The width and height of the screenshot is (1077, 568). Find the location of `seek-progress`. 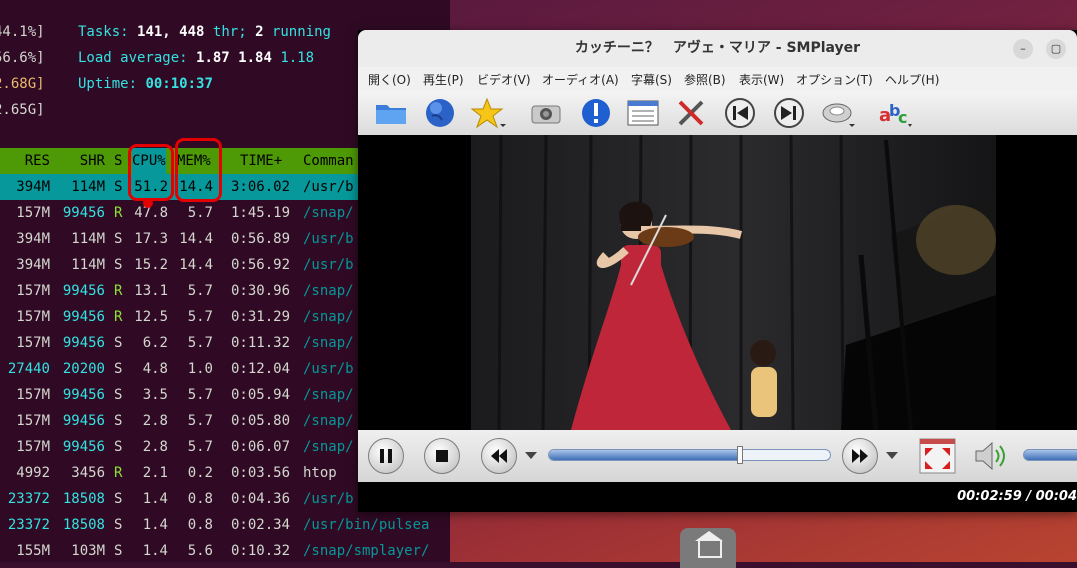

seek-progress is located at coordinates (645, 455).